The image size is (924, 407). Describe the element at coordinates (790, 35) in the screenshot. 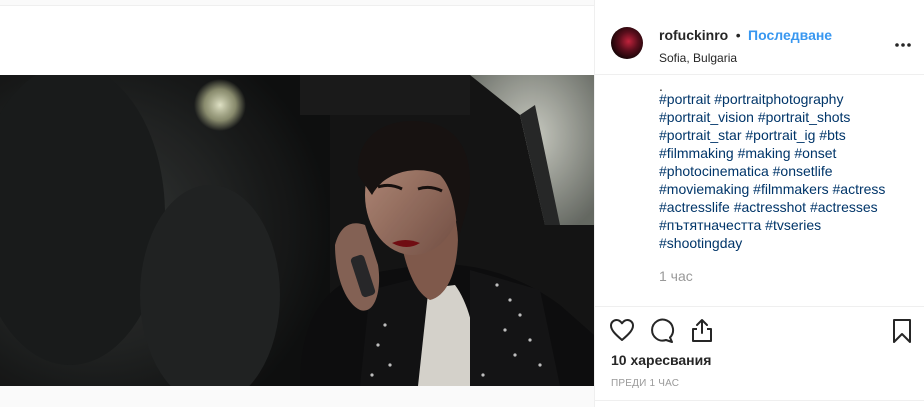

I see `follow-button: Последване` at that location.